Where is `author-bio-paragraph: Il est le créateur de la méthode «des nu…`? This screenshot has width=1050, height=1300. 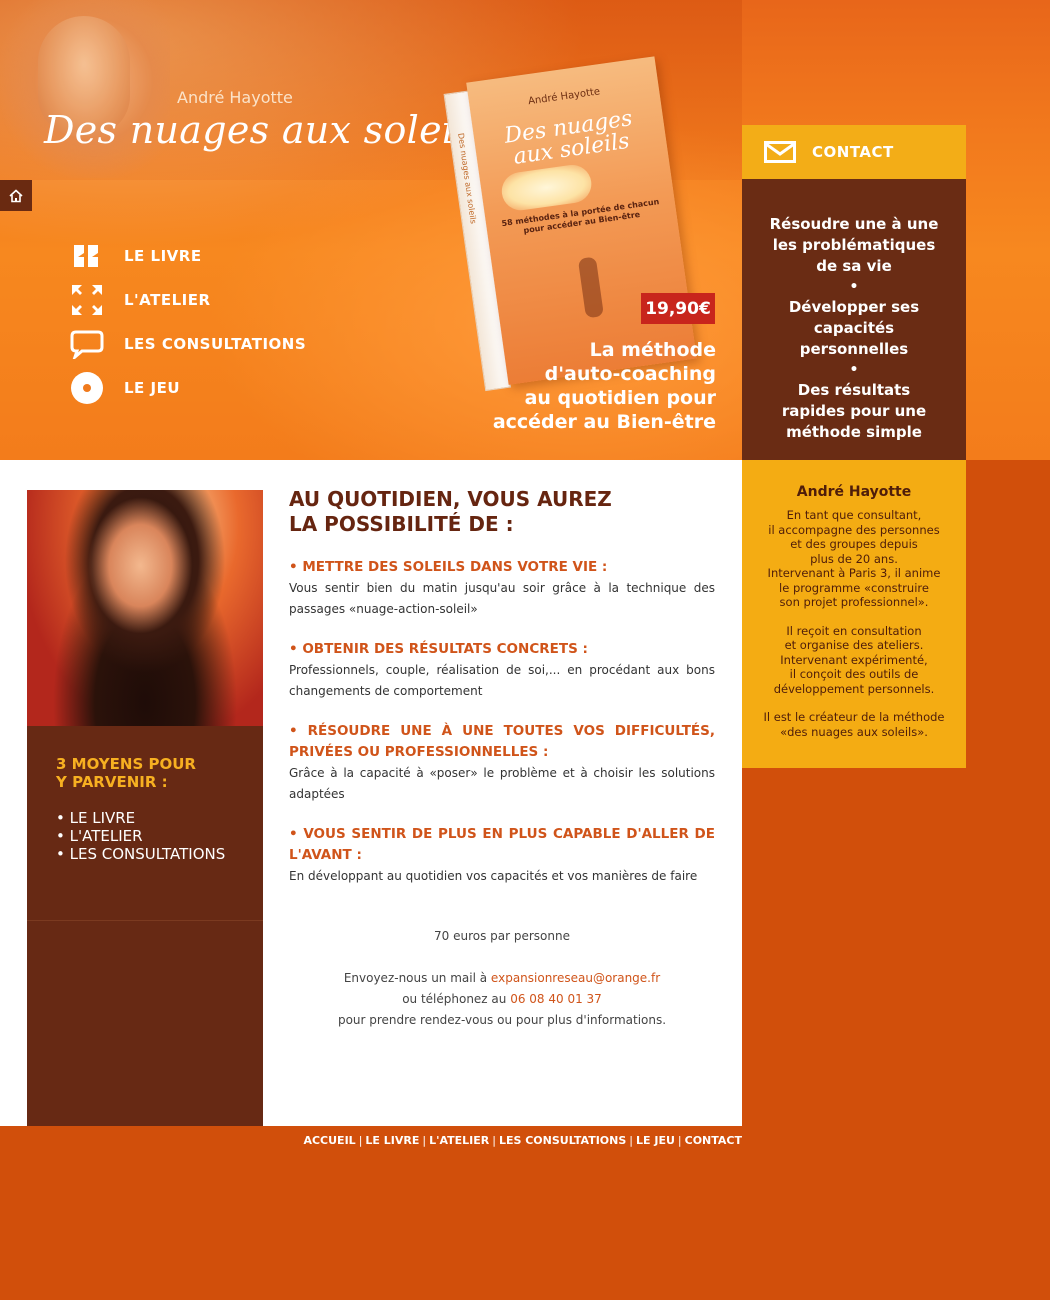
author-bio-paragraph: Il est le créateur de la méthode «des nu… is located at coordinates (854, 724).